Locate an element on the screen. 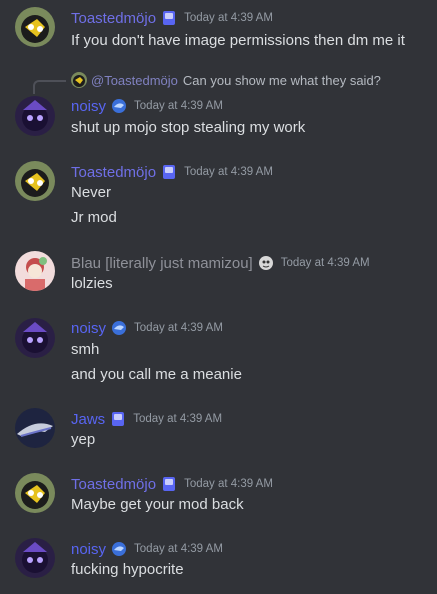  username: Blau [literally just mamizou] is located at coordinates (162, 263).